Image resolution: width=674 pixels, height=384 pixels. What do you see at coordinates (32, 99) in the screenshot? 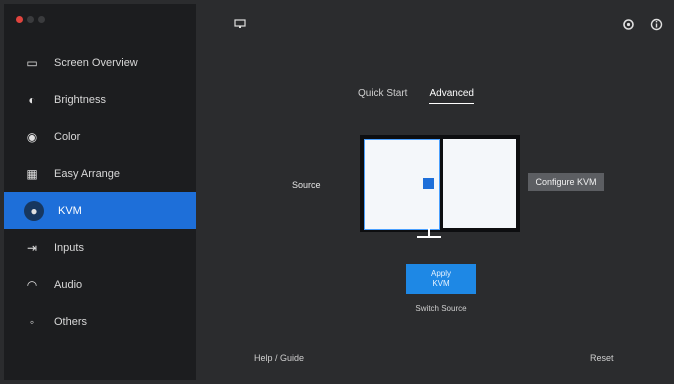
I see `brightness-icon: ◐` at bounding box center [32, 99].